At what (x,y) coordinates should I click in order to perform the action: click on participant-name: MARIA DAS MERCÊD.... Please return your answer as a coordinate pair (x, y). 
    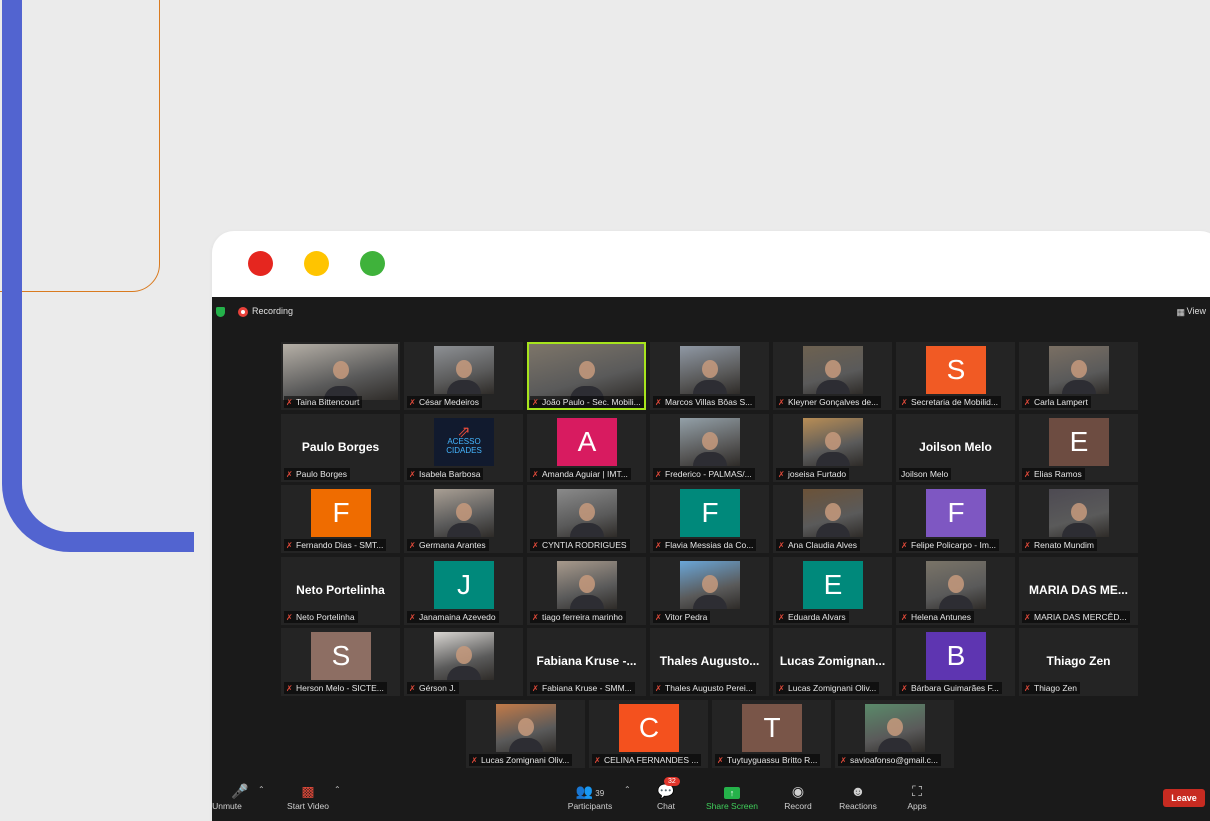
    Looking at the image, I should click on (1080, 616).